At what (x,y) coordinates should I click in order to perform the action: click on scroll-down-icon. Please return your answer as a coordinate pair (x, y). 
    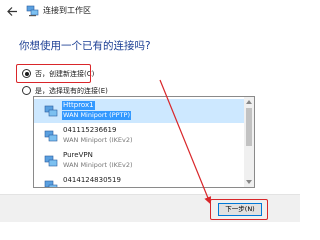
    Looking at the image, I should click on (249, 182).